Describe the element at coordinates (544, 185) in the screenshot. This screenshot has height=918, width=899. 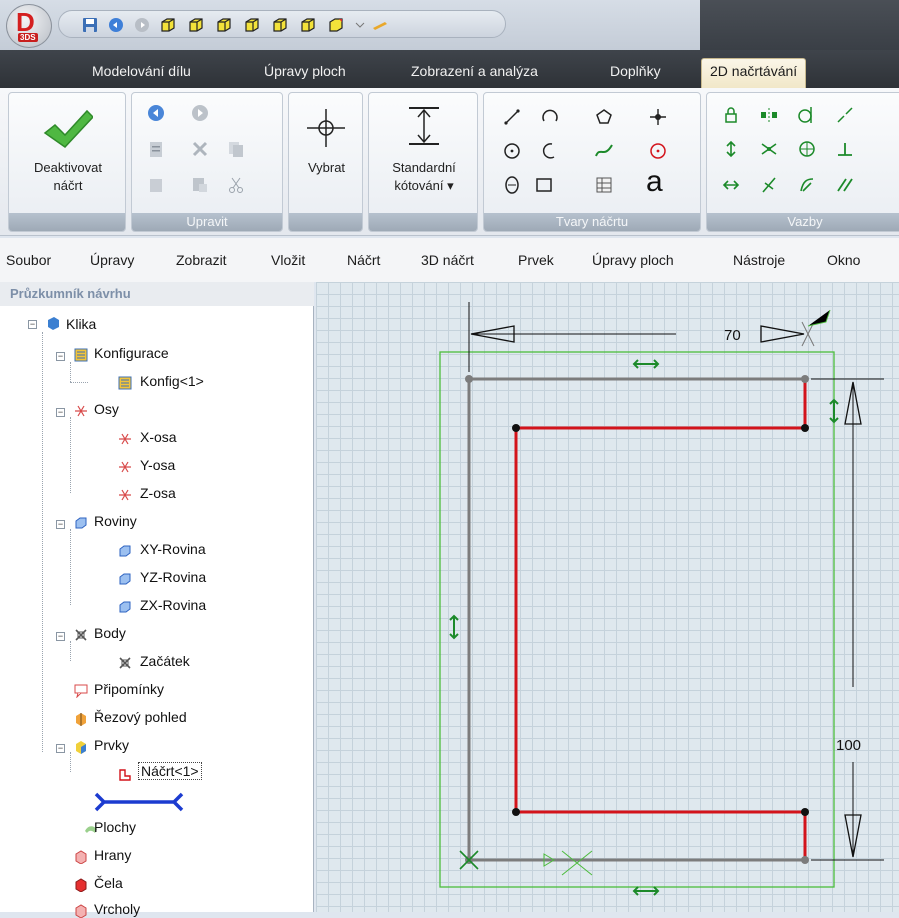
I see `rectangle-tool-icon` at that location.